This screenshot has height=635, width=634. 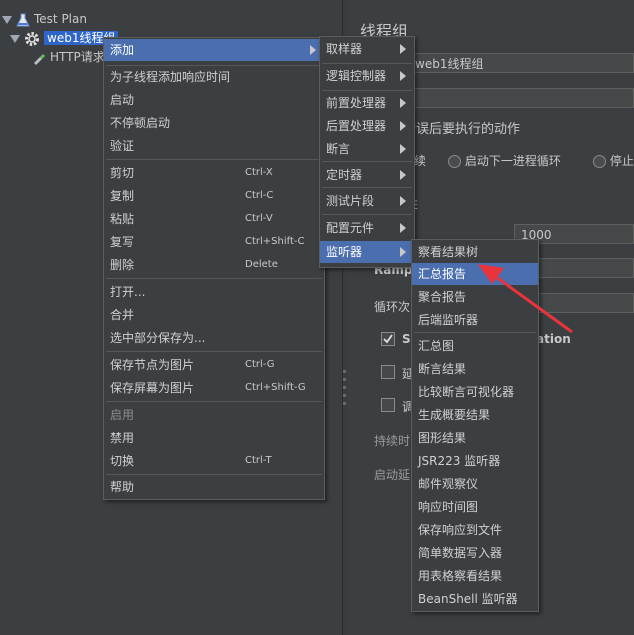 What do you see at coordinates (367, 126) in the screenshot?
I see `submenu-item-post-processor: 后置处理器` at bounding box center [367, 126].